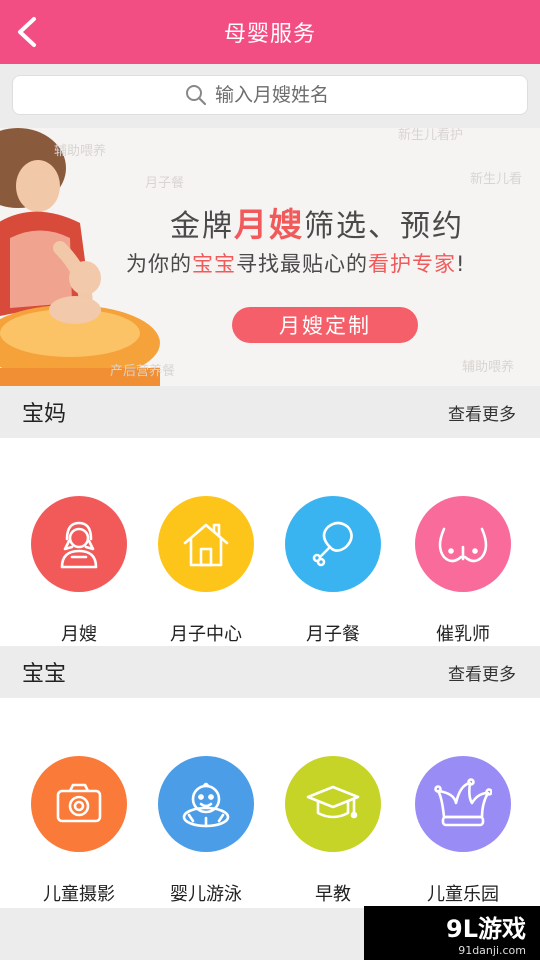  I want to click on service-confinement-center: 月子中心, so click(206, 571).